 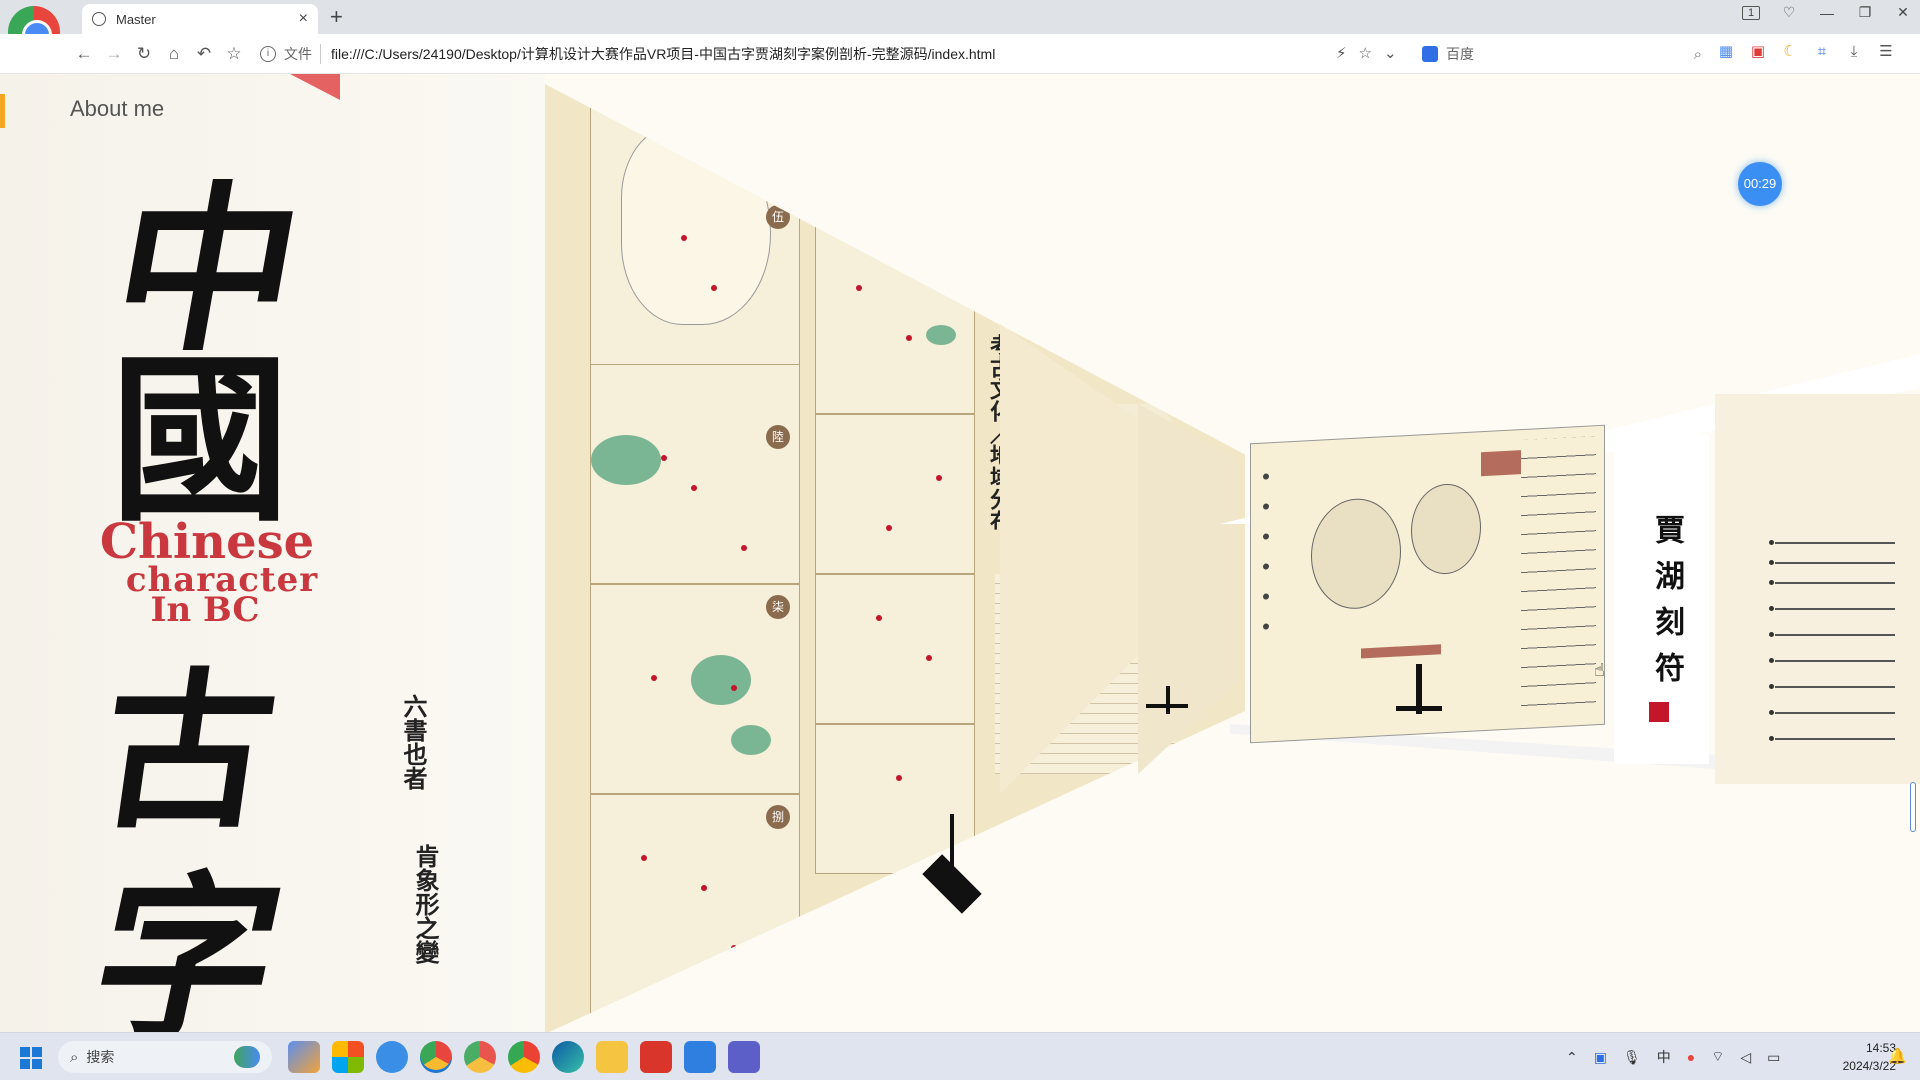 I want to click on browser-app-icon, so click(x=436, y=1057).